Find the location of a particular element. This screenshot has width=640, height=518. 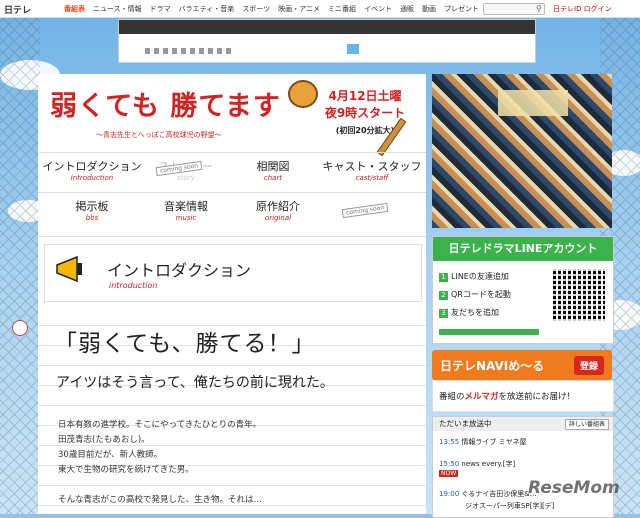

section-subtitle: introduction is located at coordinates (133, 285).